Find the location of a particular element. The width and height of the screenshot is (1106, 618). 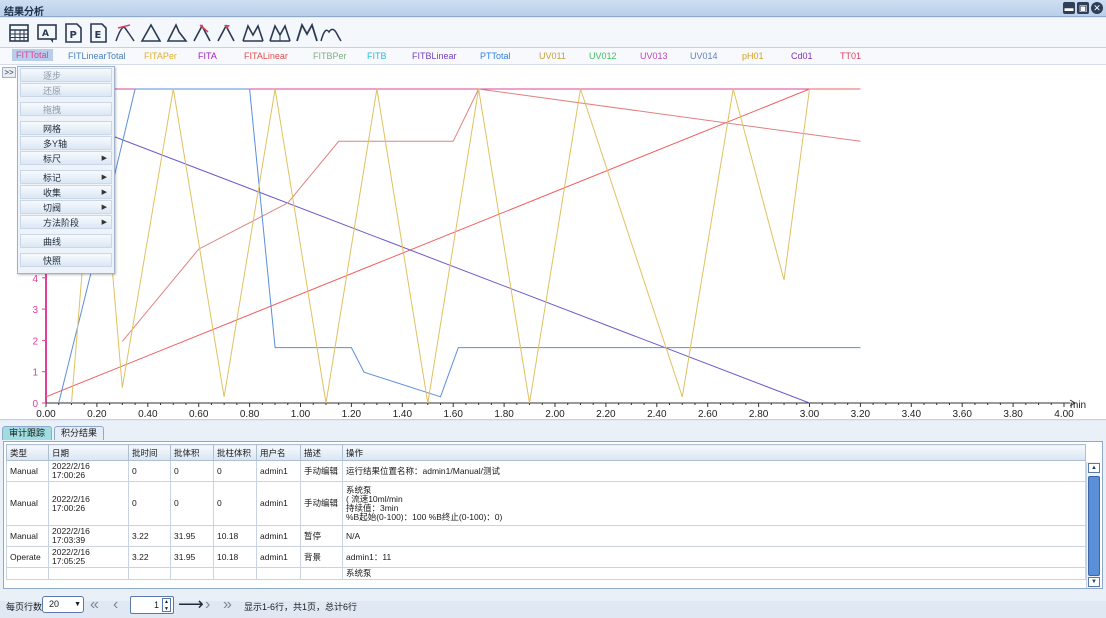

column-header: 日期 is located at coordinates (88, 452).